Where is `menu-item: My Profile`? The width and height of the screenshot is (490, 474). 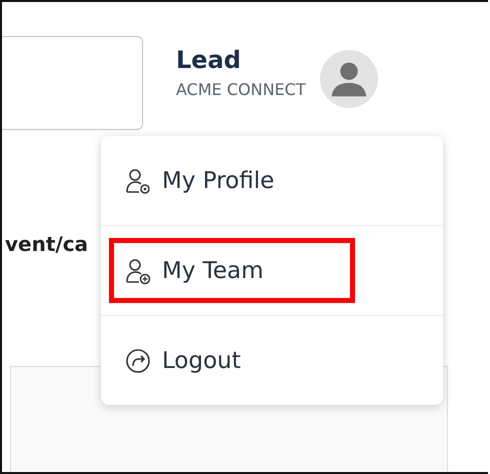
menu-item: My Profile is located at coordinates (232, 180).